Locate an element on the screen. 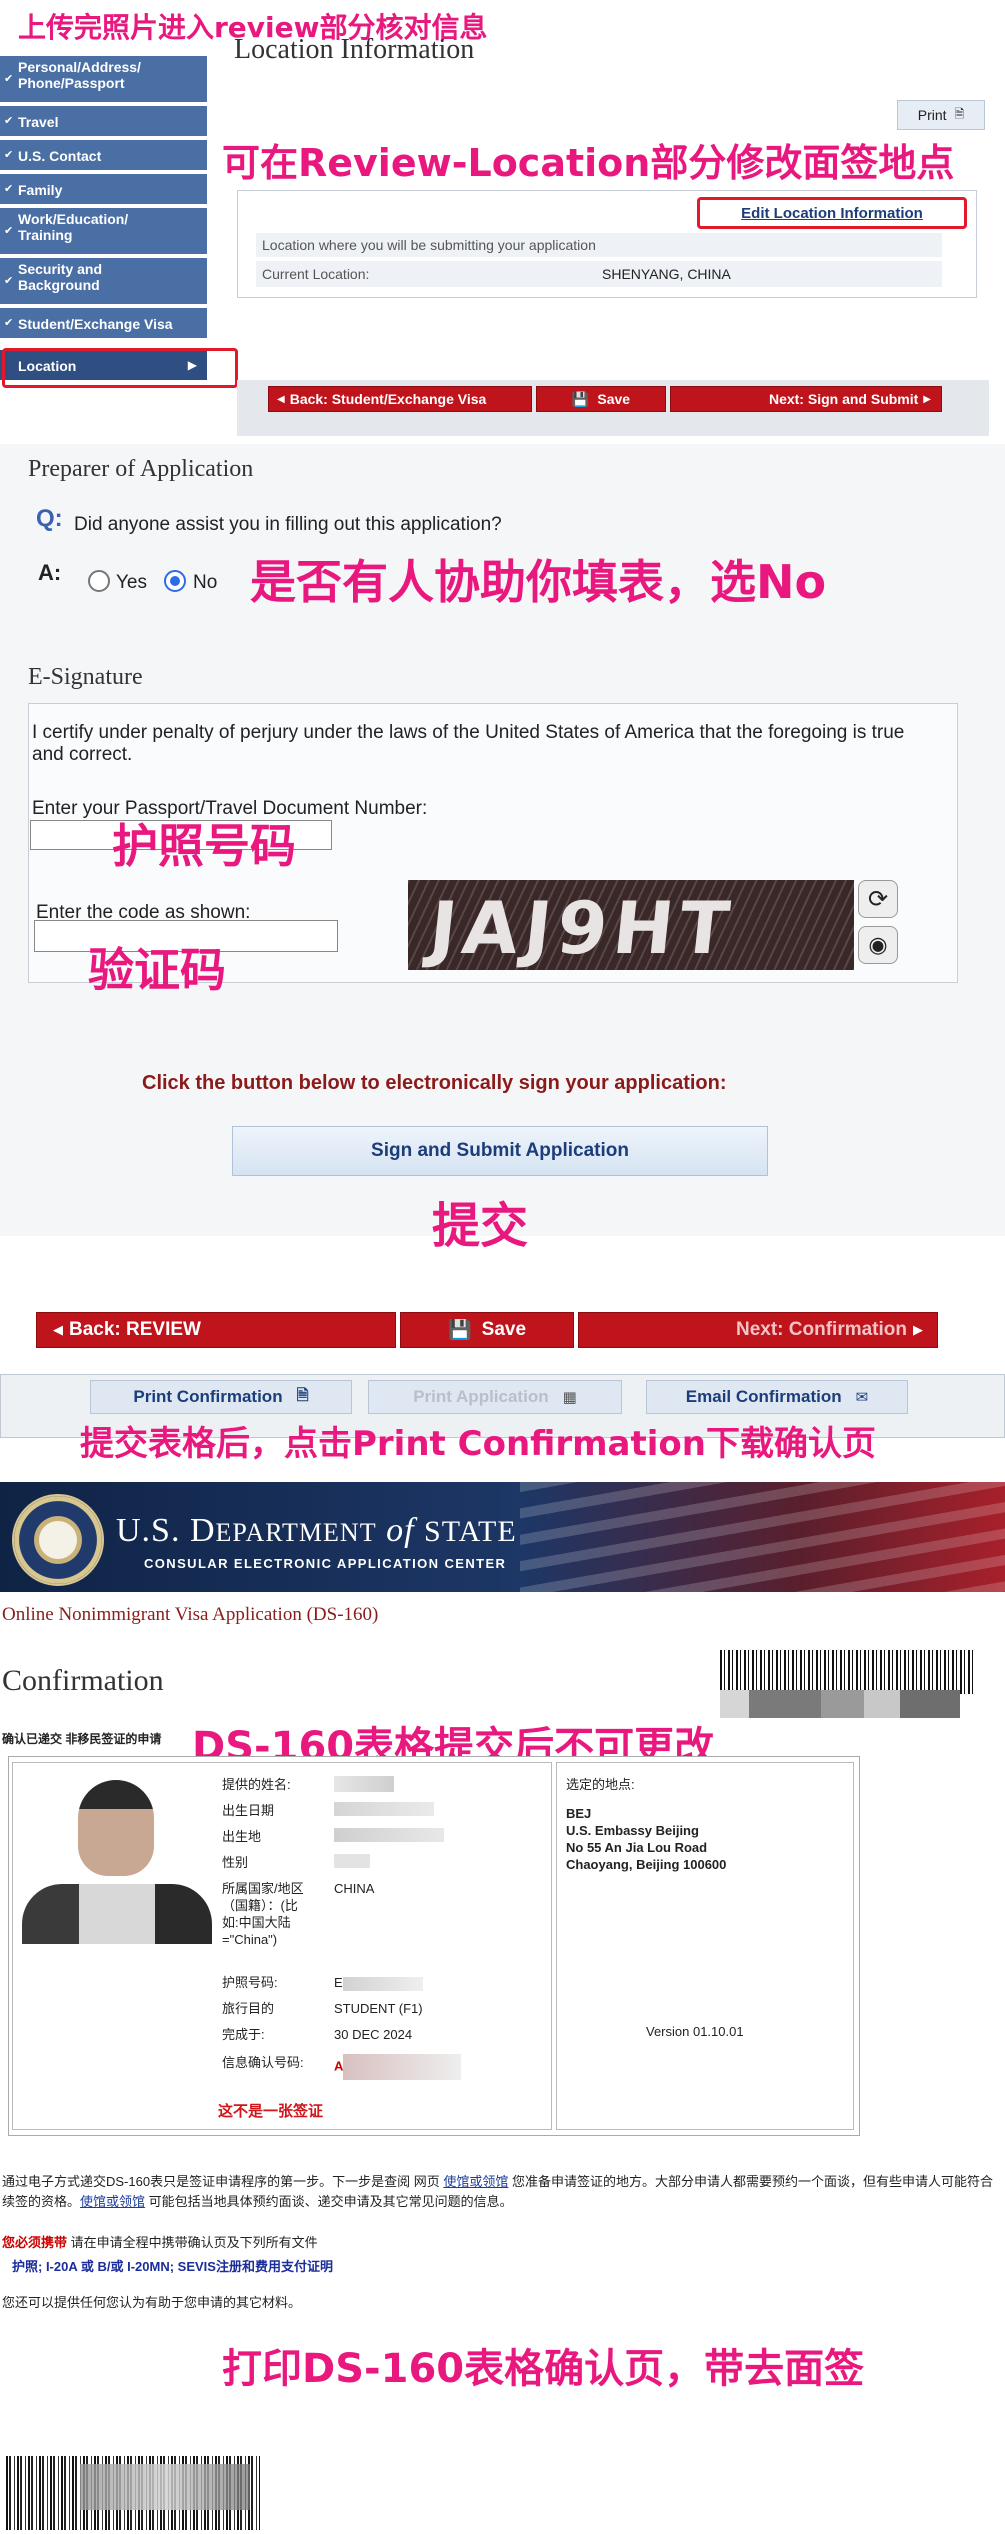 This screenshot has height=2534, width=1005. next-label: Next: Sign and Submit is located at coordinates (843, 399).